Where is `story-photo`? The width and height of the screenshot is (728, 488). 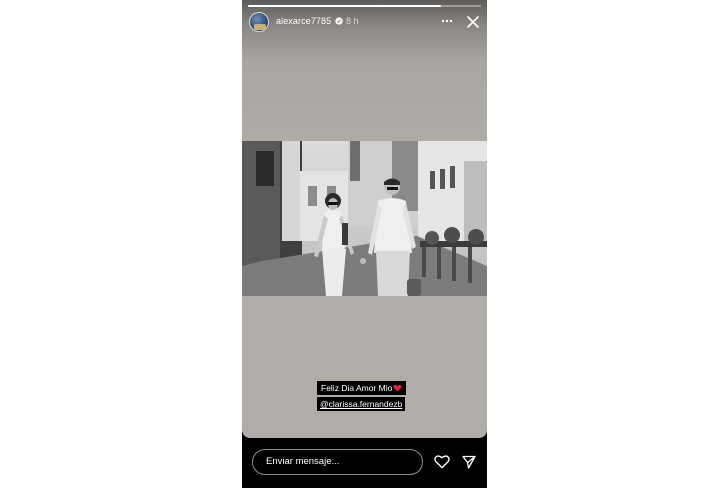 story-photo is located at coordinates (364, 218).